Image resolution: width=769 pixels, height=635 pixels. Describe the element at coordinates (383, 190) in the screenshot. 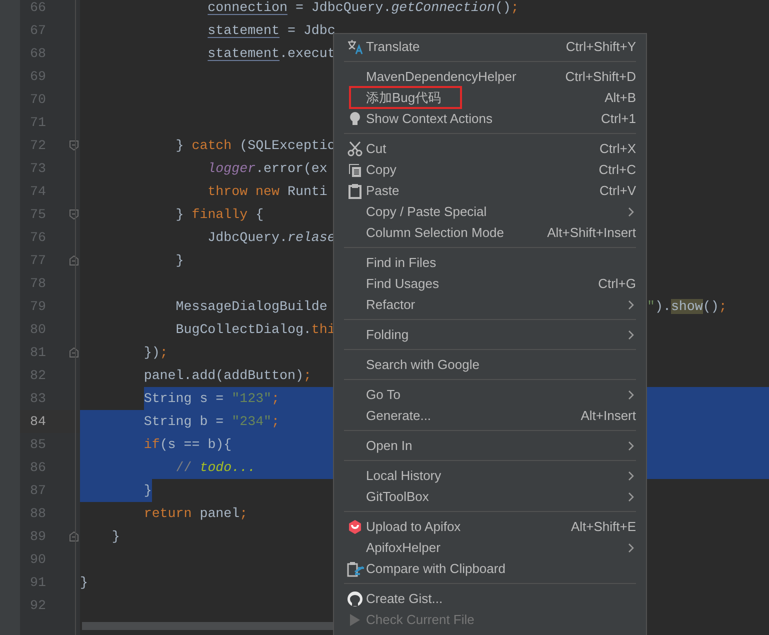

I see `menu-item: Paste` at that location.